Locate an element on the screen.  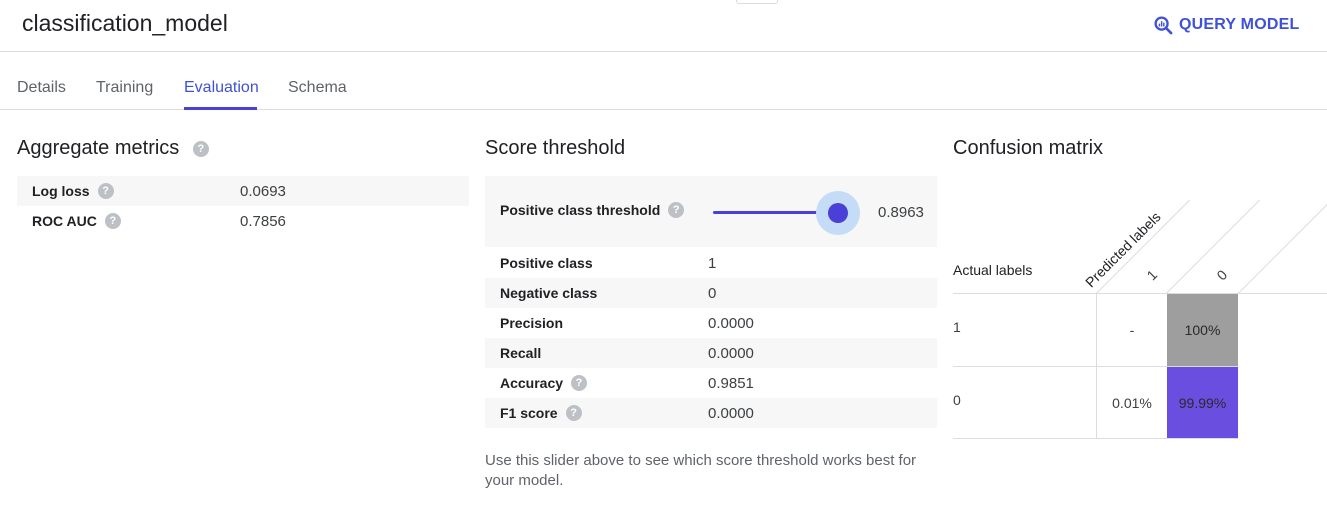
metric-value: 0.0693 is located at coordinates (263, 191).